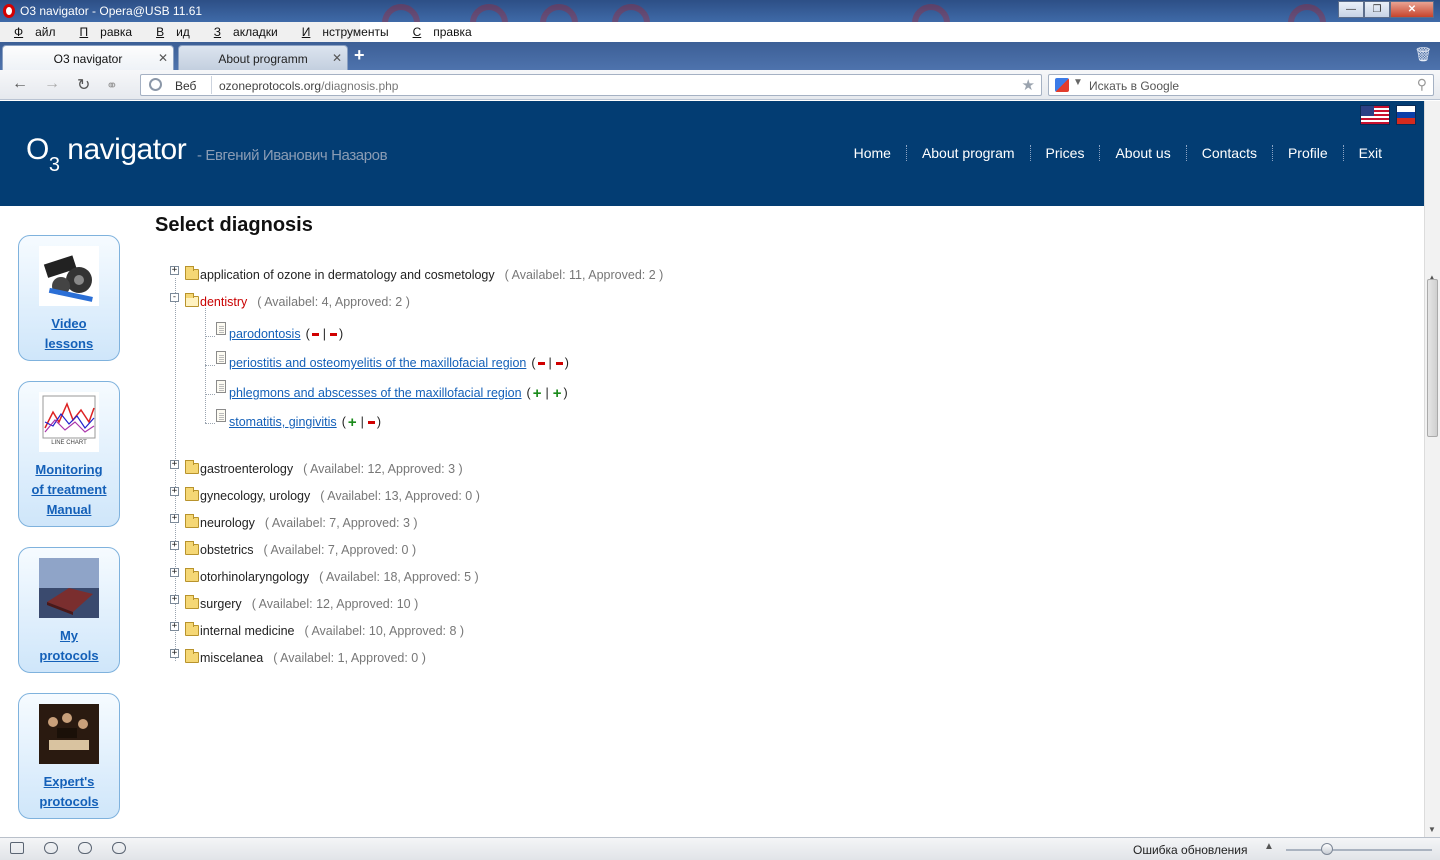 Image resolution: width=1440 pixels, height=860 pixels. What do you see at coordinates (1423, 54) in the screenshot?
I see `trash-icon: 🗑` at bounding box center [1423, 54].